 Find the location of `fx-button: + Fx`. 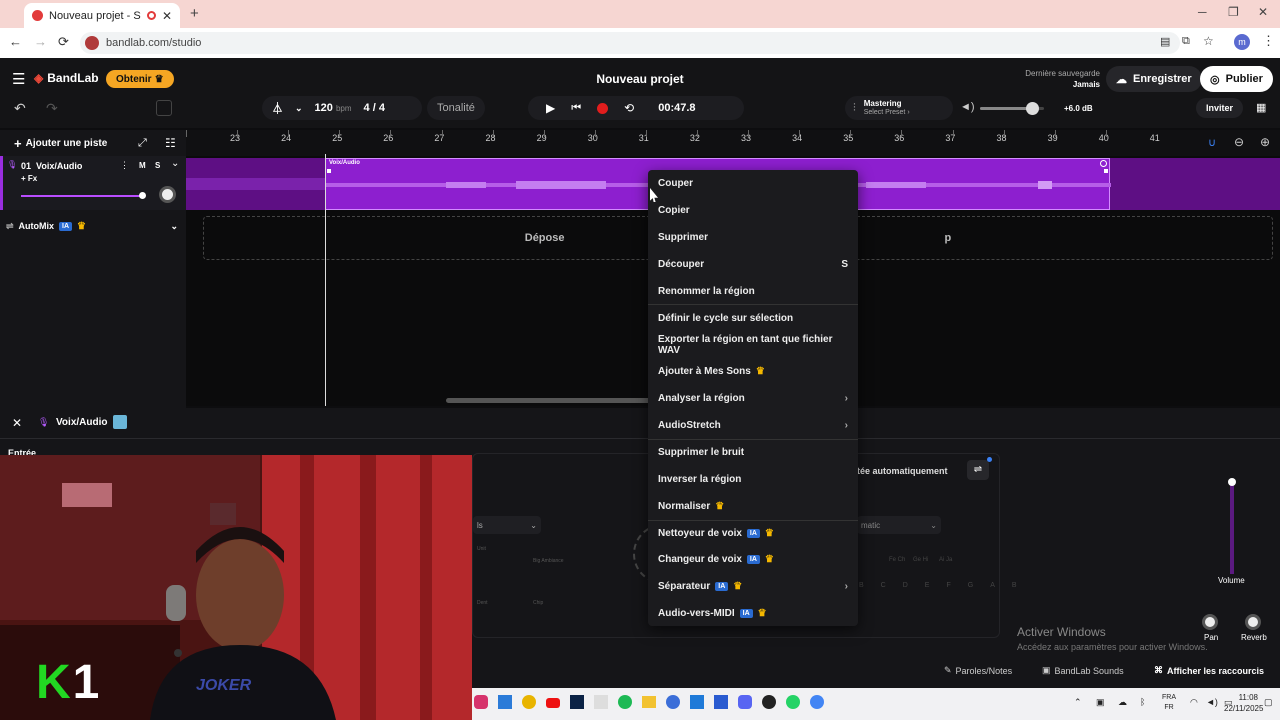

fx-button: + Fx is located at coordinates (29, 178).